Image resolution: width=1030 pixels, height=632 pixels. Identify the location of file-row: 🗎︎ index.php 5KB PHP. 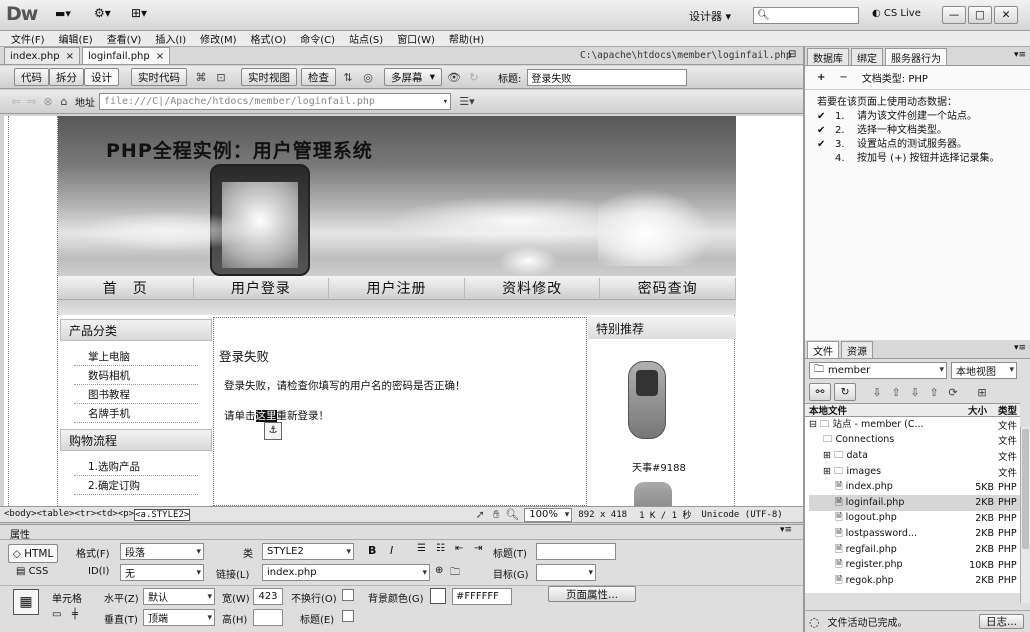
(914, 487).